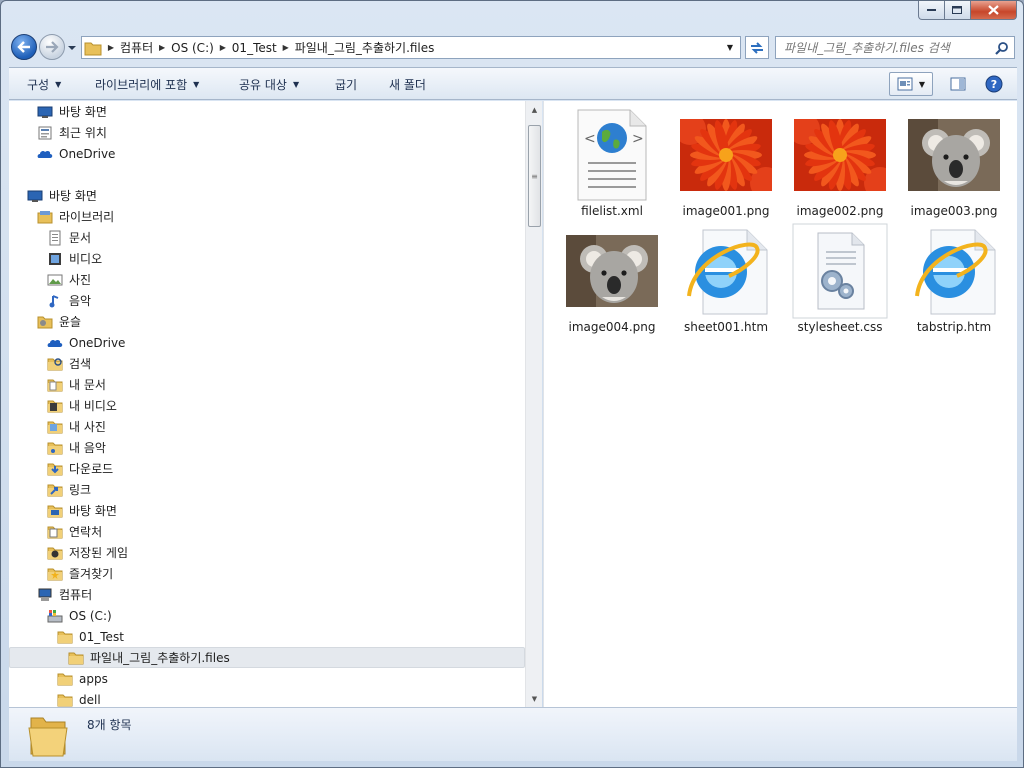 The width and height of the screenshot is (1024, 768). Describe the element at coordinates (267, 552) in the screenshot. I see `nav-item: 저장된 게임` at that location.